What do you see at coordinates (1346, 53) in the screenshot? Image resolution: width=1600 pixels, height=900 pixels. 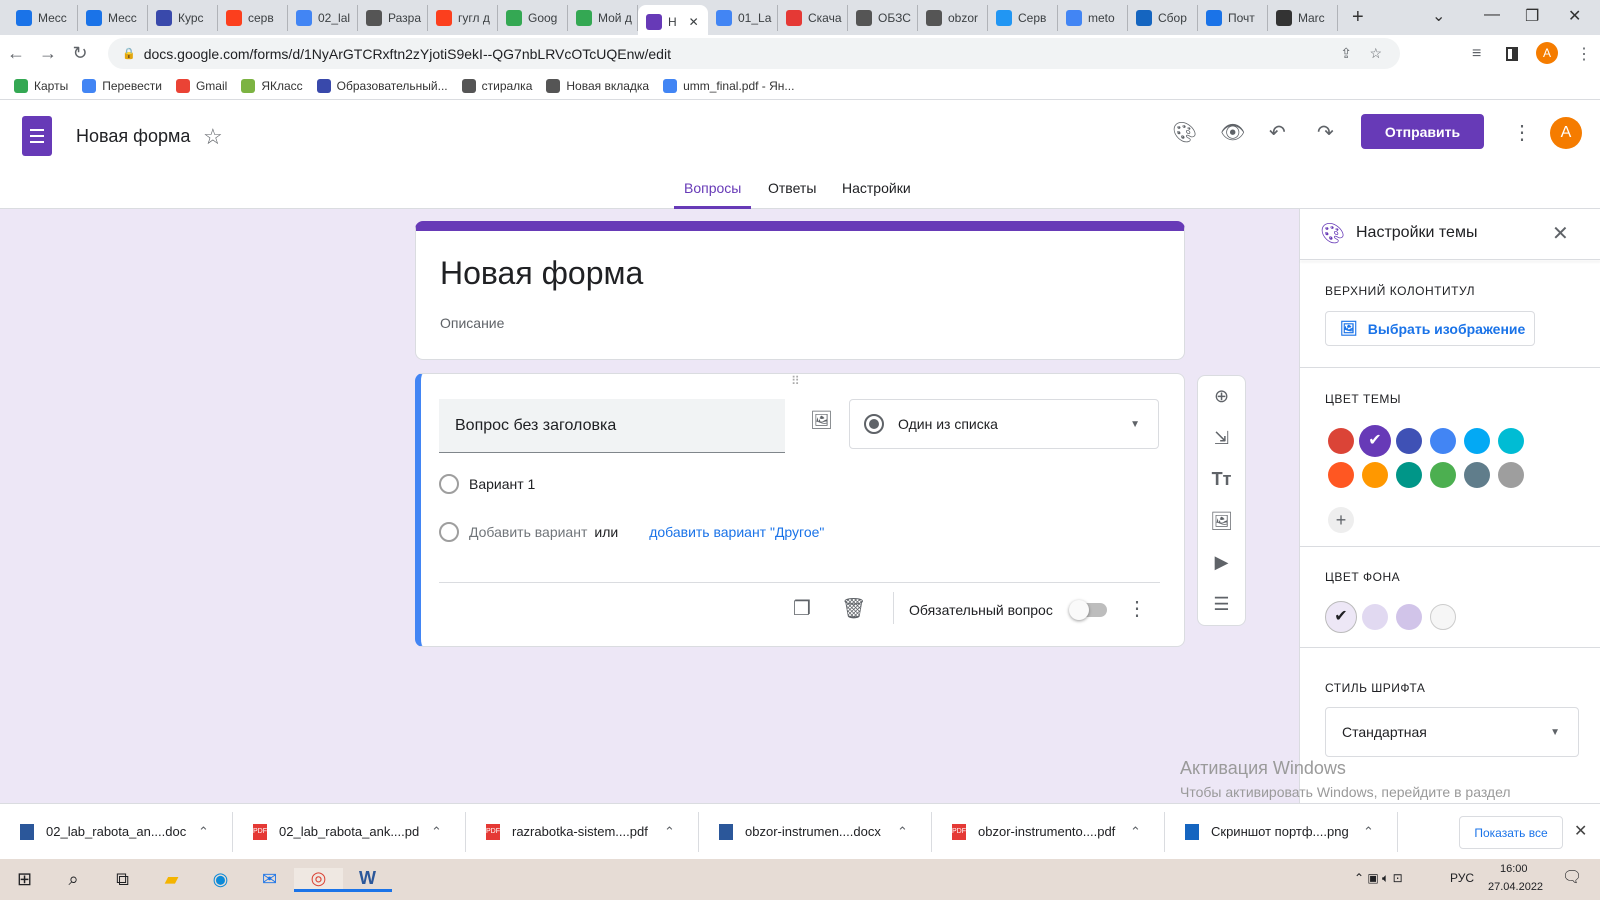 I see `share-icon: ⇪` at bounding box center [1346, 53].